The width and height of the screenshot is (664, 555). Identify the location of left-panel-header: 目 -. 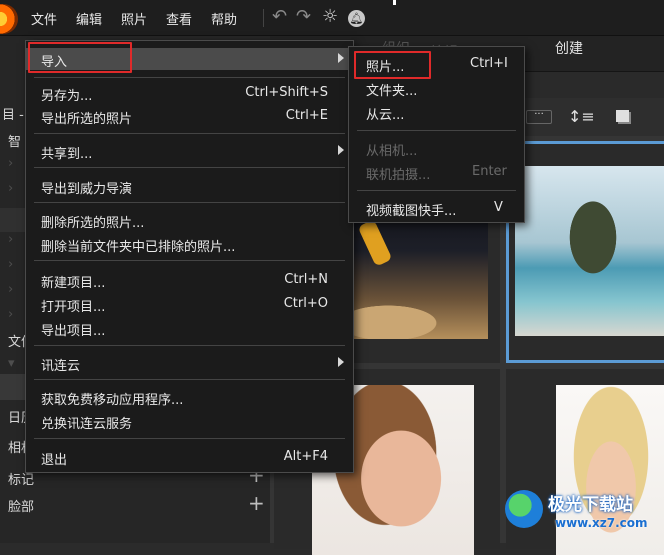
(13, 115).